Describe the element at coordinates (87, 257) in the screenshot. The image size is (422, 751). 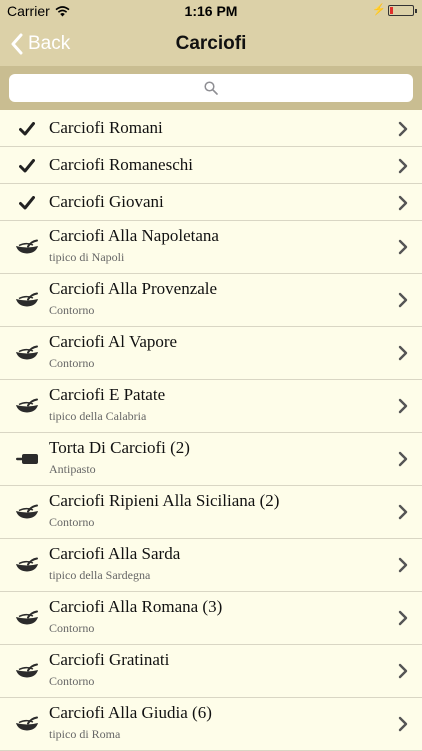
I see `list-item-subtitle: tipico di Napoli` at that location.